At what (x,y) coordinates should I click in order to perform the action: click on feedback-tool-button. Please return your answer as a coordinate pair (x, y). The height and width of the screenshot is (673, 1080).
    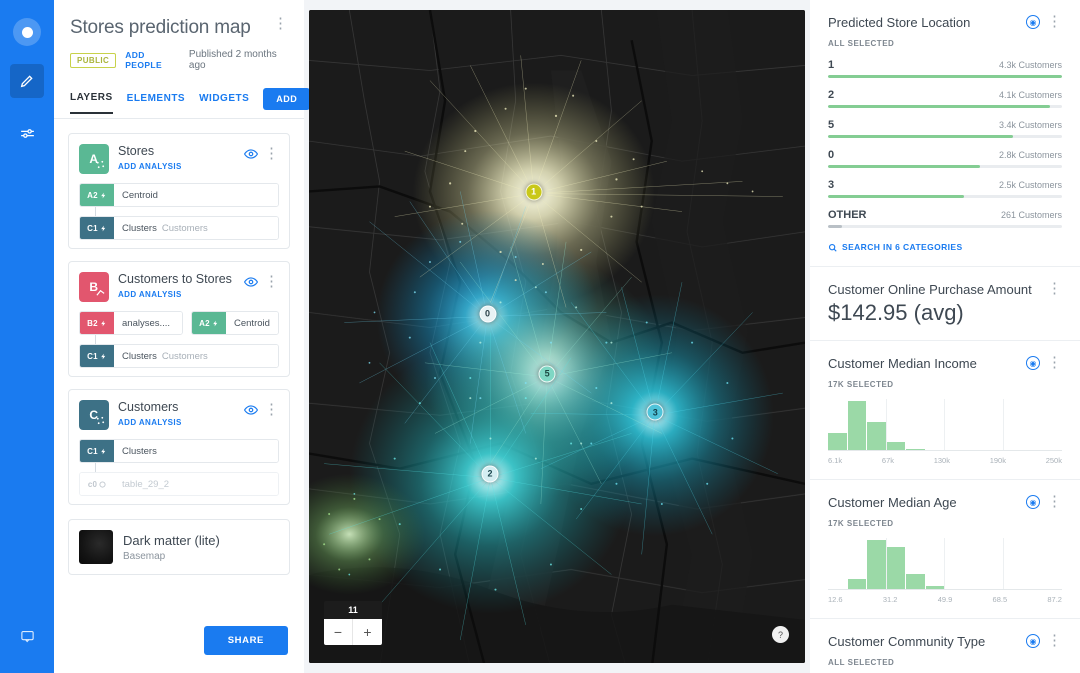
    Looking at the image, I should click on (27, 636).